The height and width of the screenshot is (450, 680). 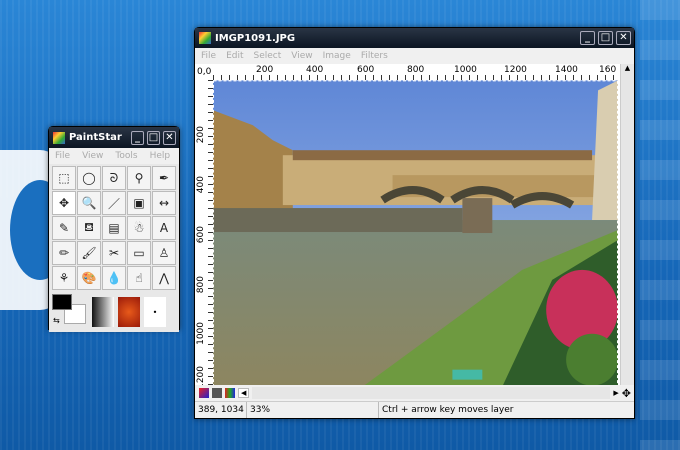 I want to click on ellipse-select-icon: ◯, so click(x=89, y=178).